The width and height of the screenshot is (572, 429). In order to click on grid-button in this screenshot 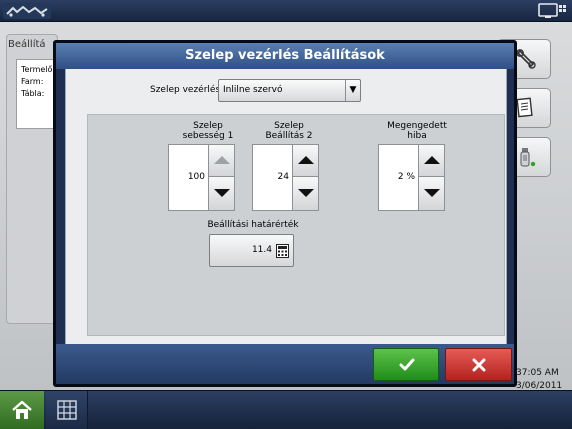, I will do `click(67, 410)`.